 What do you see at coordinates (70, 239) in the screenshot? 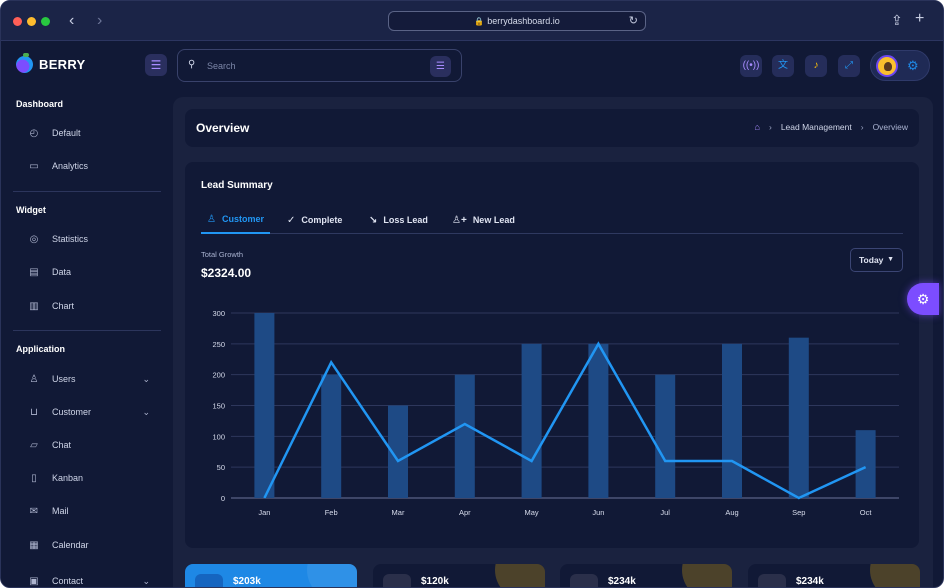
I see `sidebar-item-label: Statistics` at bounding box center [70, 239].